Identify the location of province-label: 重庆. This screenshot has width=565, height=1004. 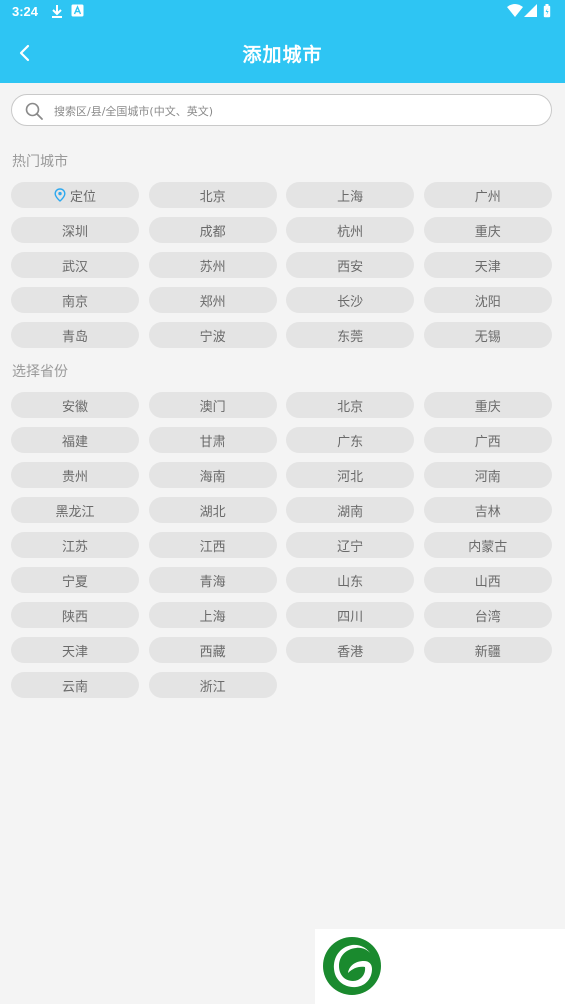
(487, 407).